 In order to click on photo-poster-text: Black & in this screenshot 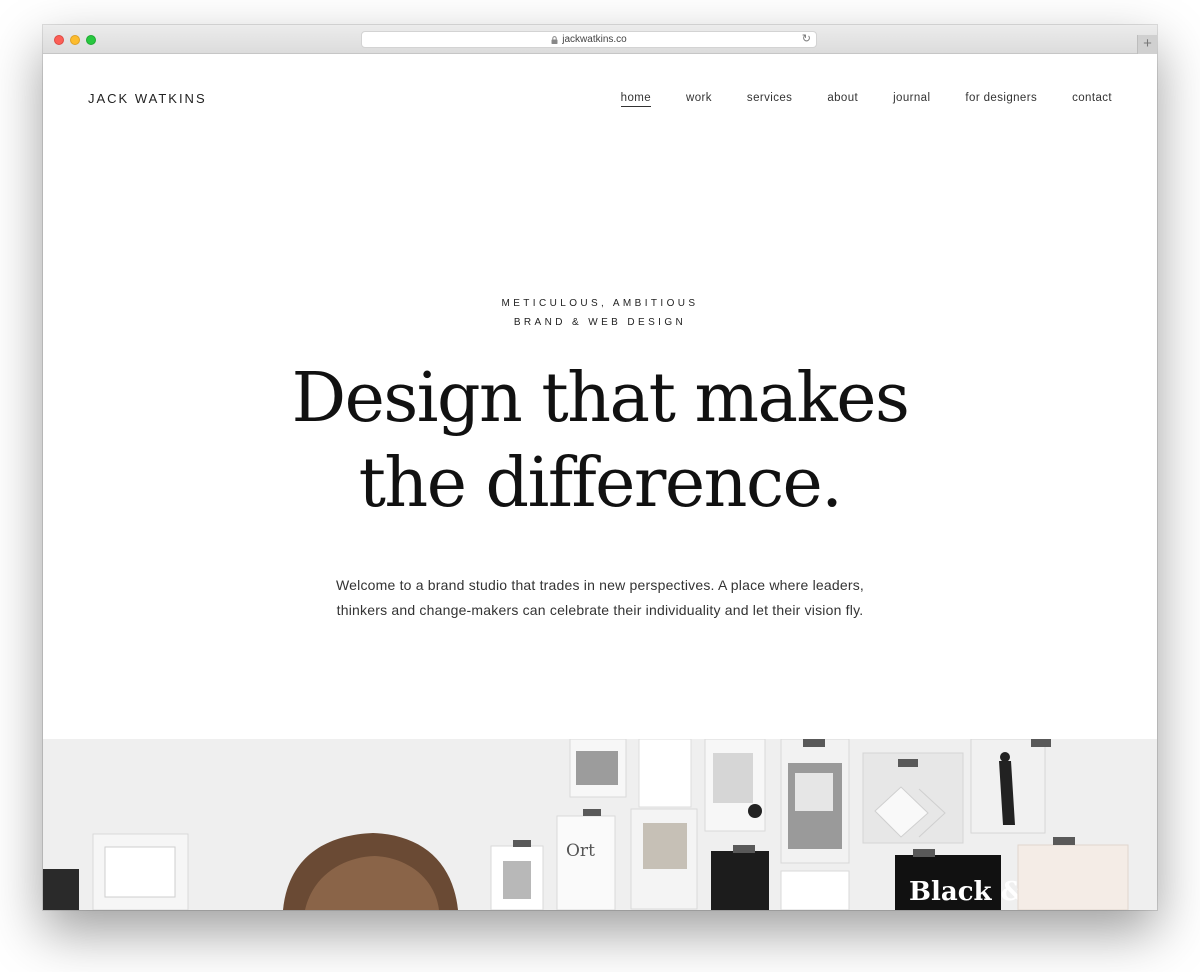, I will do `click(966, 892)`.